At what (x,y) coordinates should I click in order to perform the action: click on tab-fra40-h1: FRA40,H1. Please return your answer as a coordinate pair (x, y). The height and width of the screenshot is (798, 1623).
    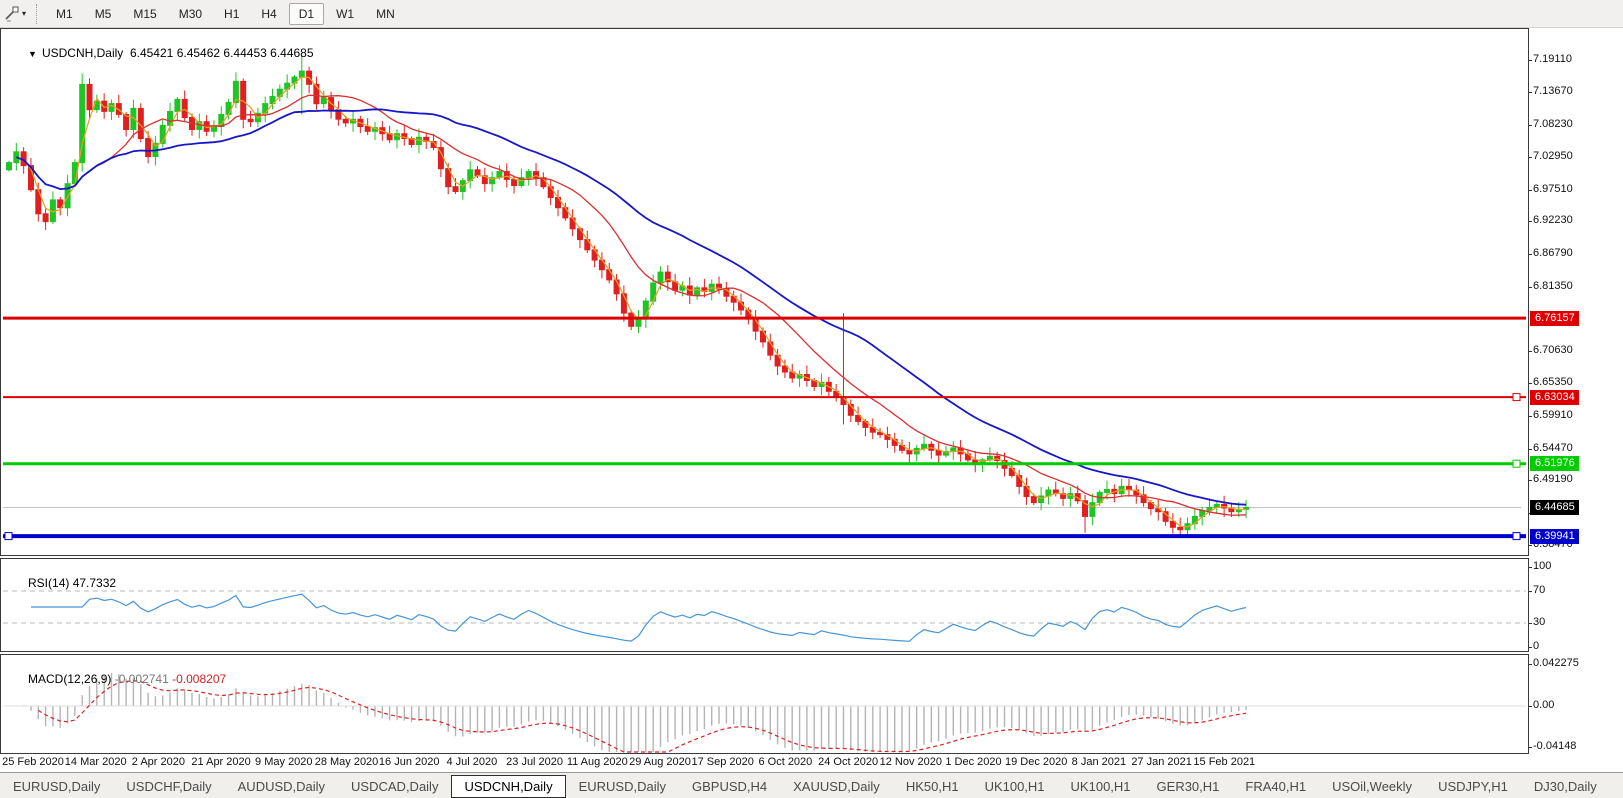
    Looking at the image, I should click on (1275, 786).